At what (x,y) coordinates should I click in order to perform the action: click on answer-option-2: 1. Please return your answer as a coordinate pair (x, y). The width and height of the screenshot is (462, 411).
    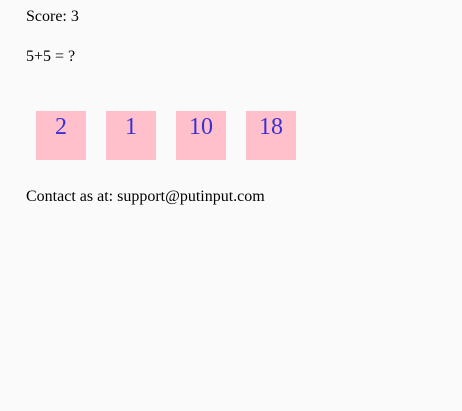
    Looking at the image, I should click on (131, 135).